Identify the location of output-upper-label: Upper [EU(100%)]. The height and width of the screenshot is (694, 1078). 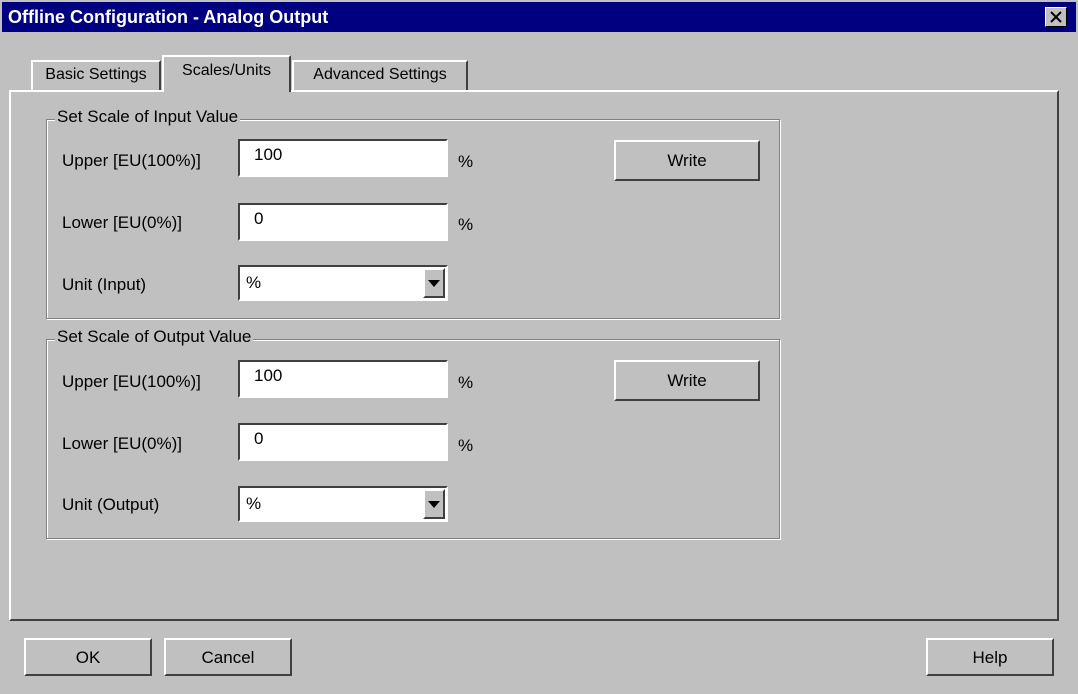
(131, 381).